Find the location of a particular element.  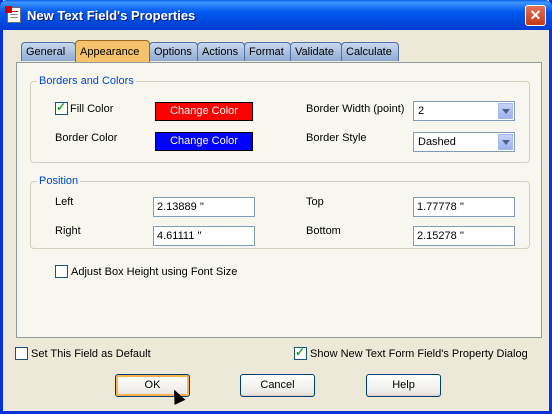

tab-appearance: Appearance is located at coordinates (112, 51).